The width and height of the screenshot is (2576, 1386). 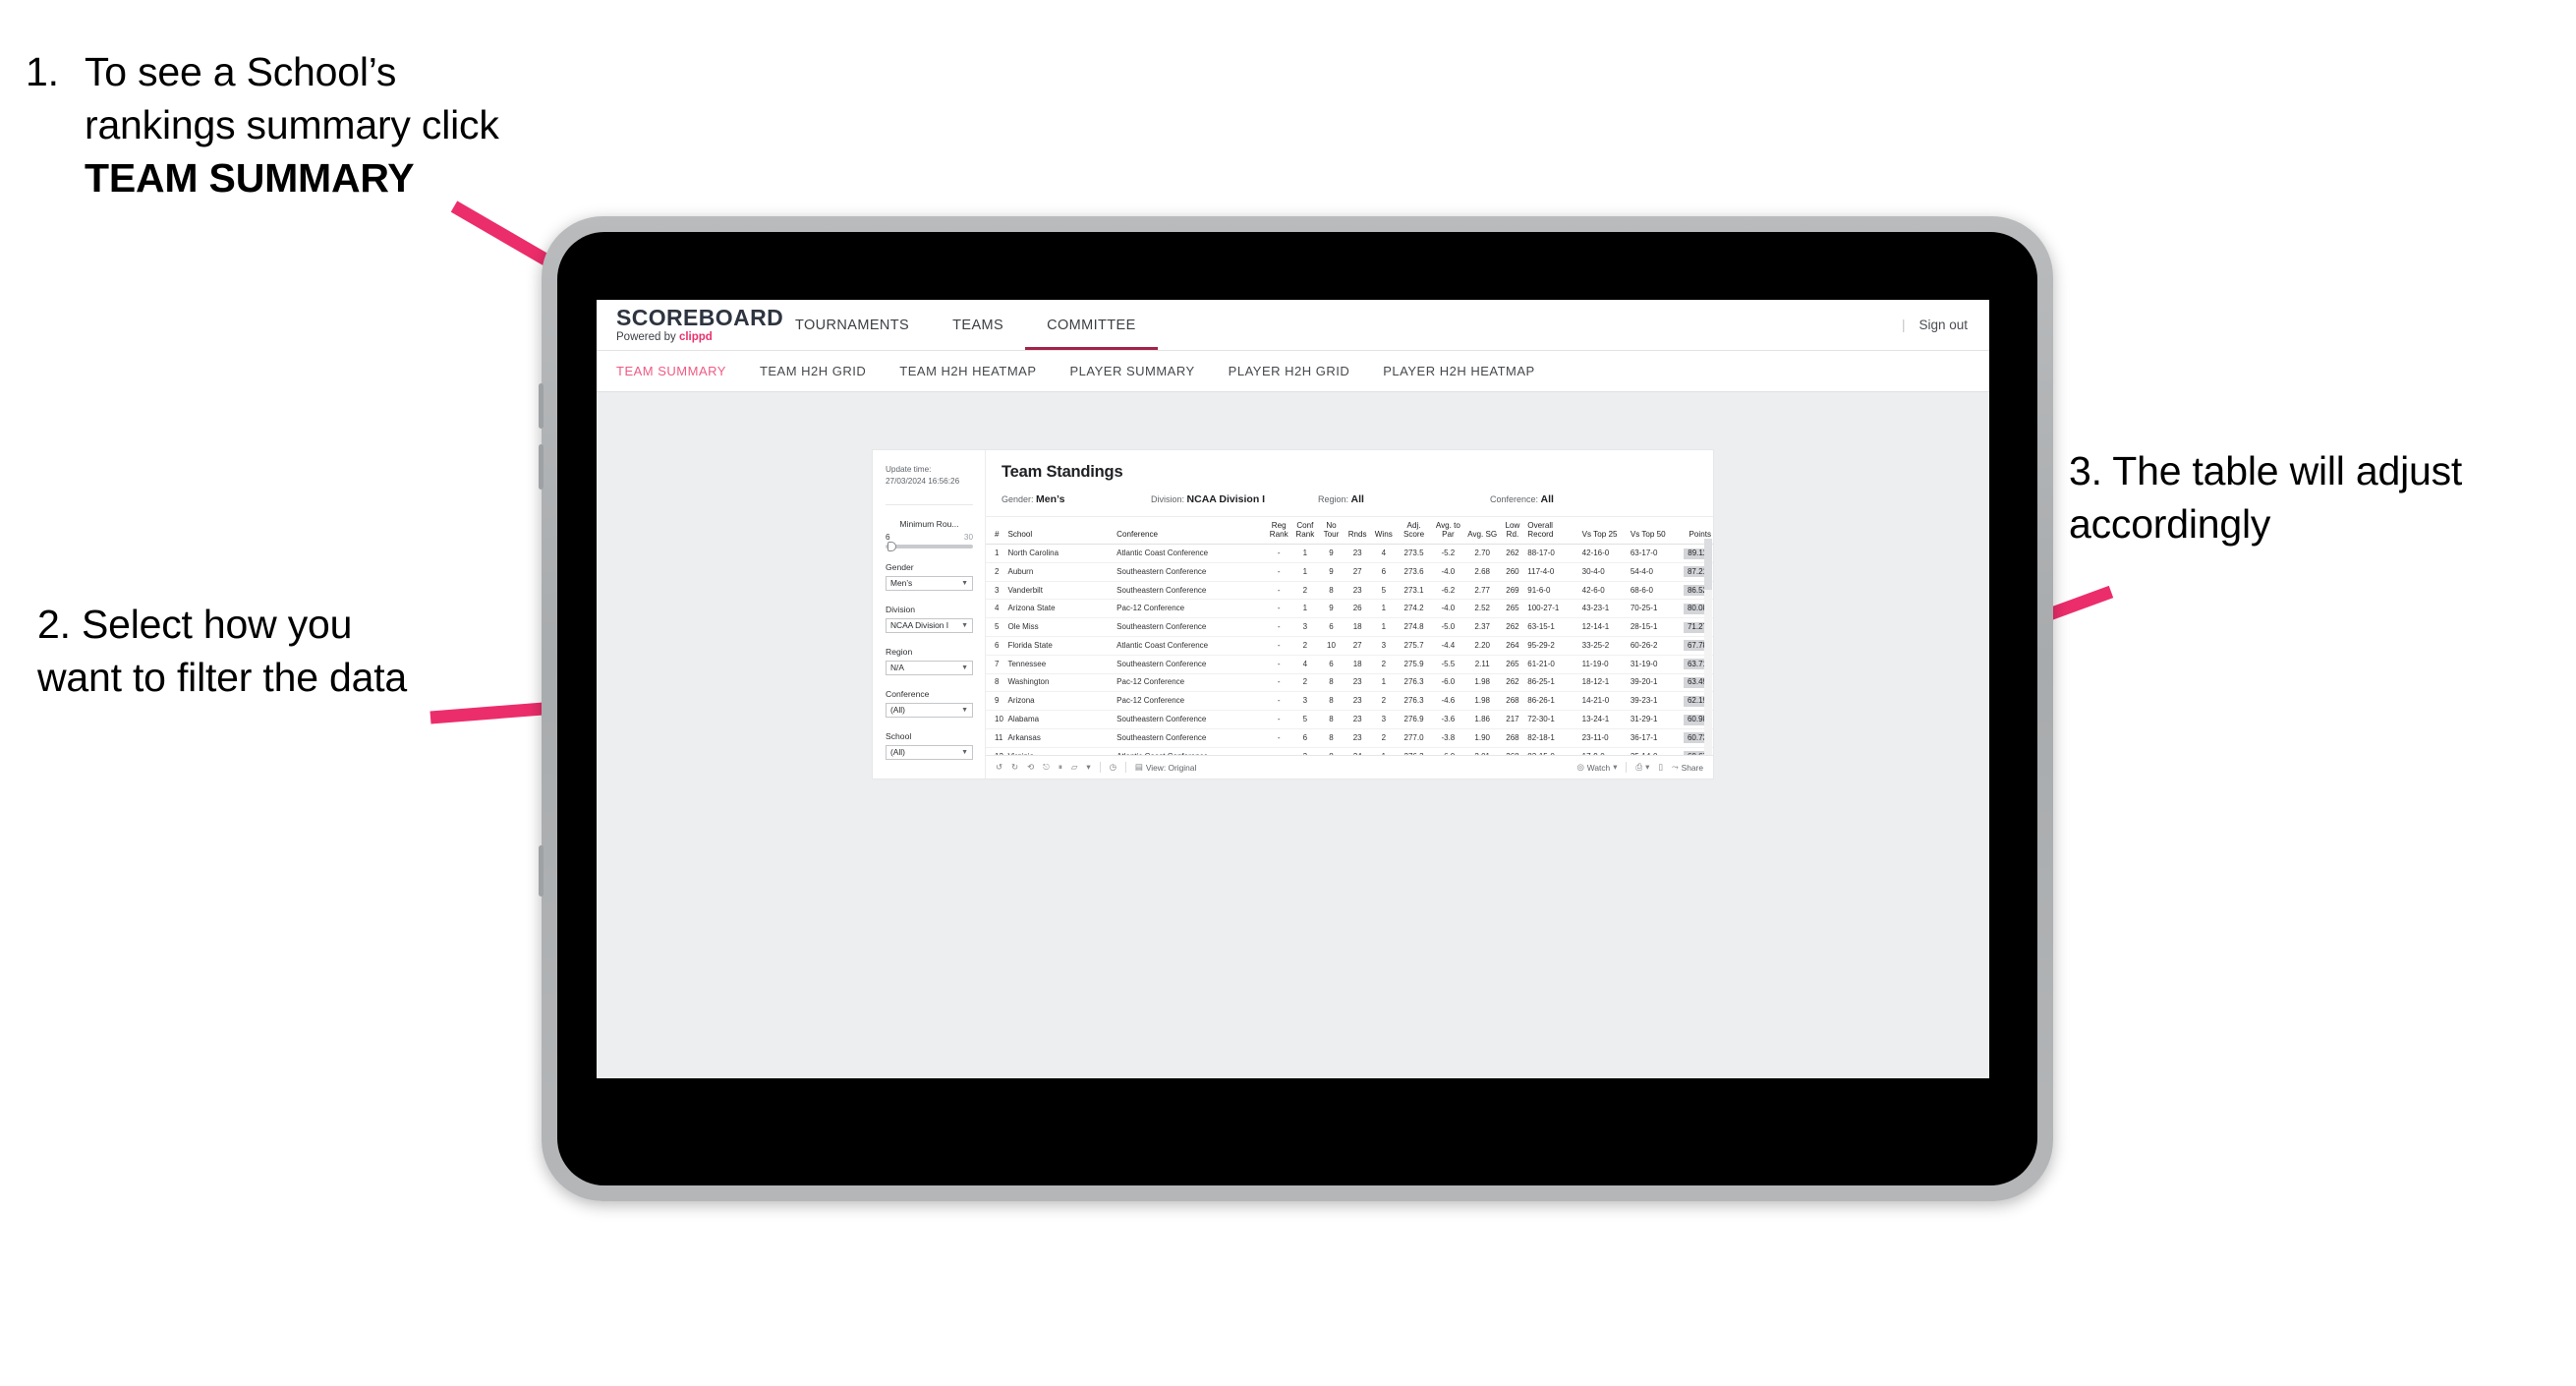 I want to click on watch-button: ◎ Watch ▾, so click(x=1597, y=768).